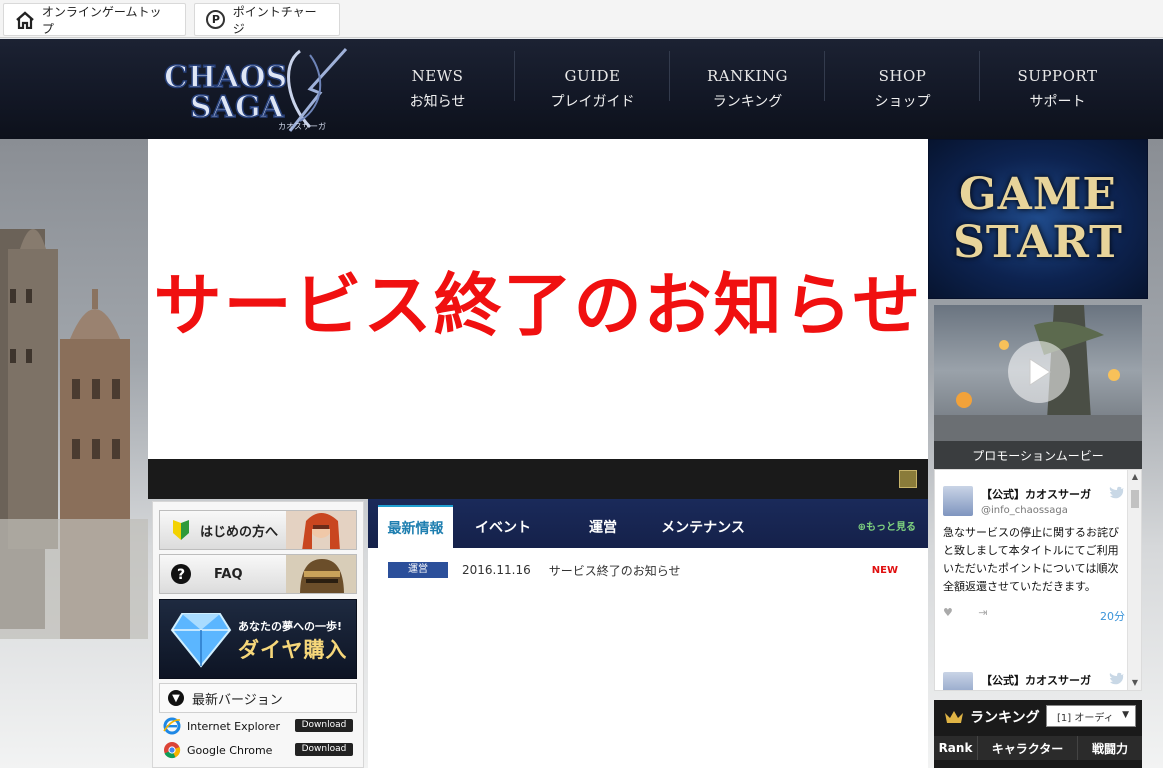 This screenshot has width=1163, height=768. What do you see at coordinates (1085, 718) in the screenshot?
I see `server-select-value: [1] オーディ` at bounding box center [1085, 718].